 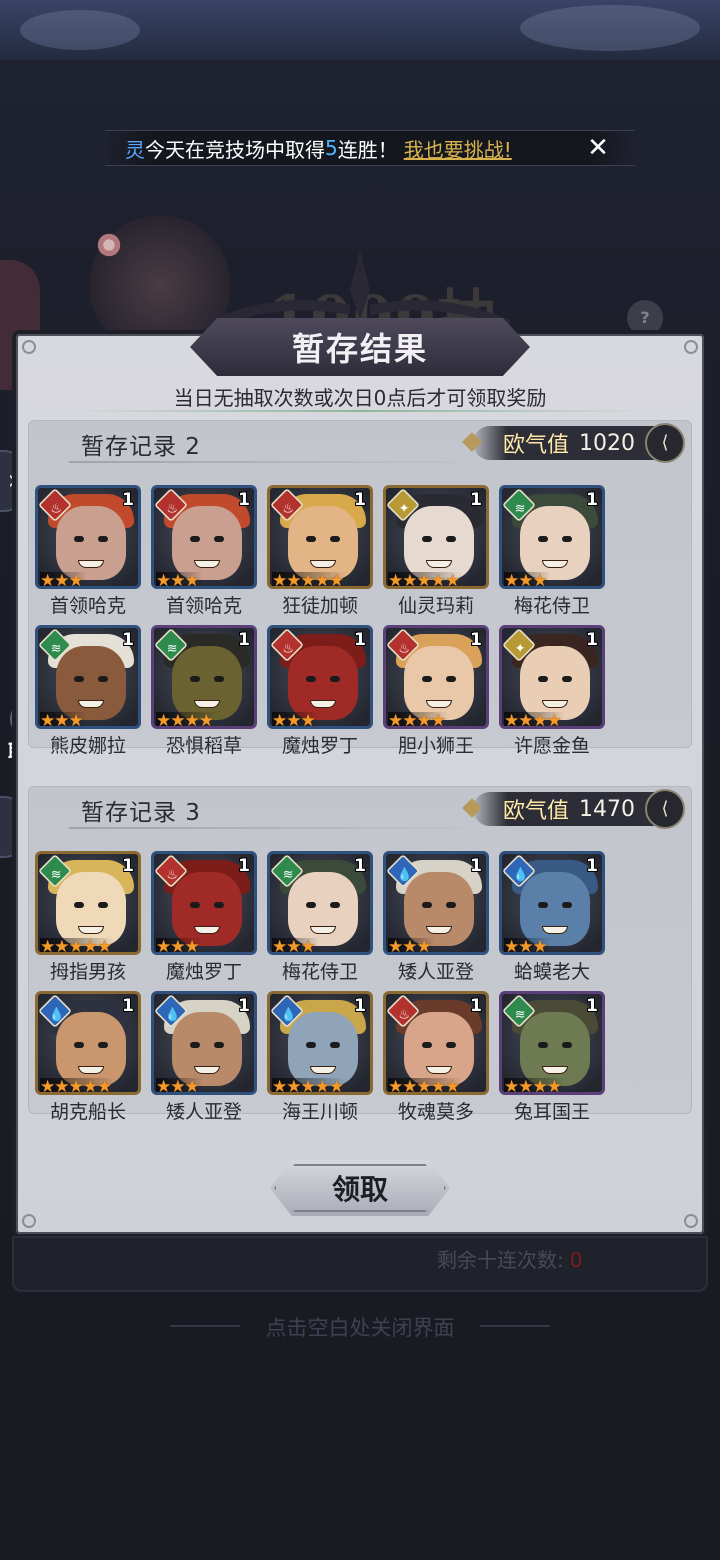 I want to click on hero-card: ✦ 1 ★ ★ ★ ★ 许愿金鱼, so click(x=552, y=692).